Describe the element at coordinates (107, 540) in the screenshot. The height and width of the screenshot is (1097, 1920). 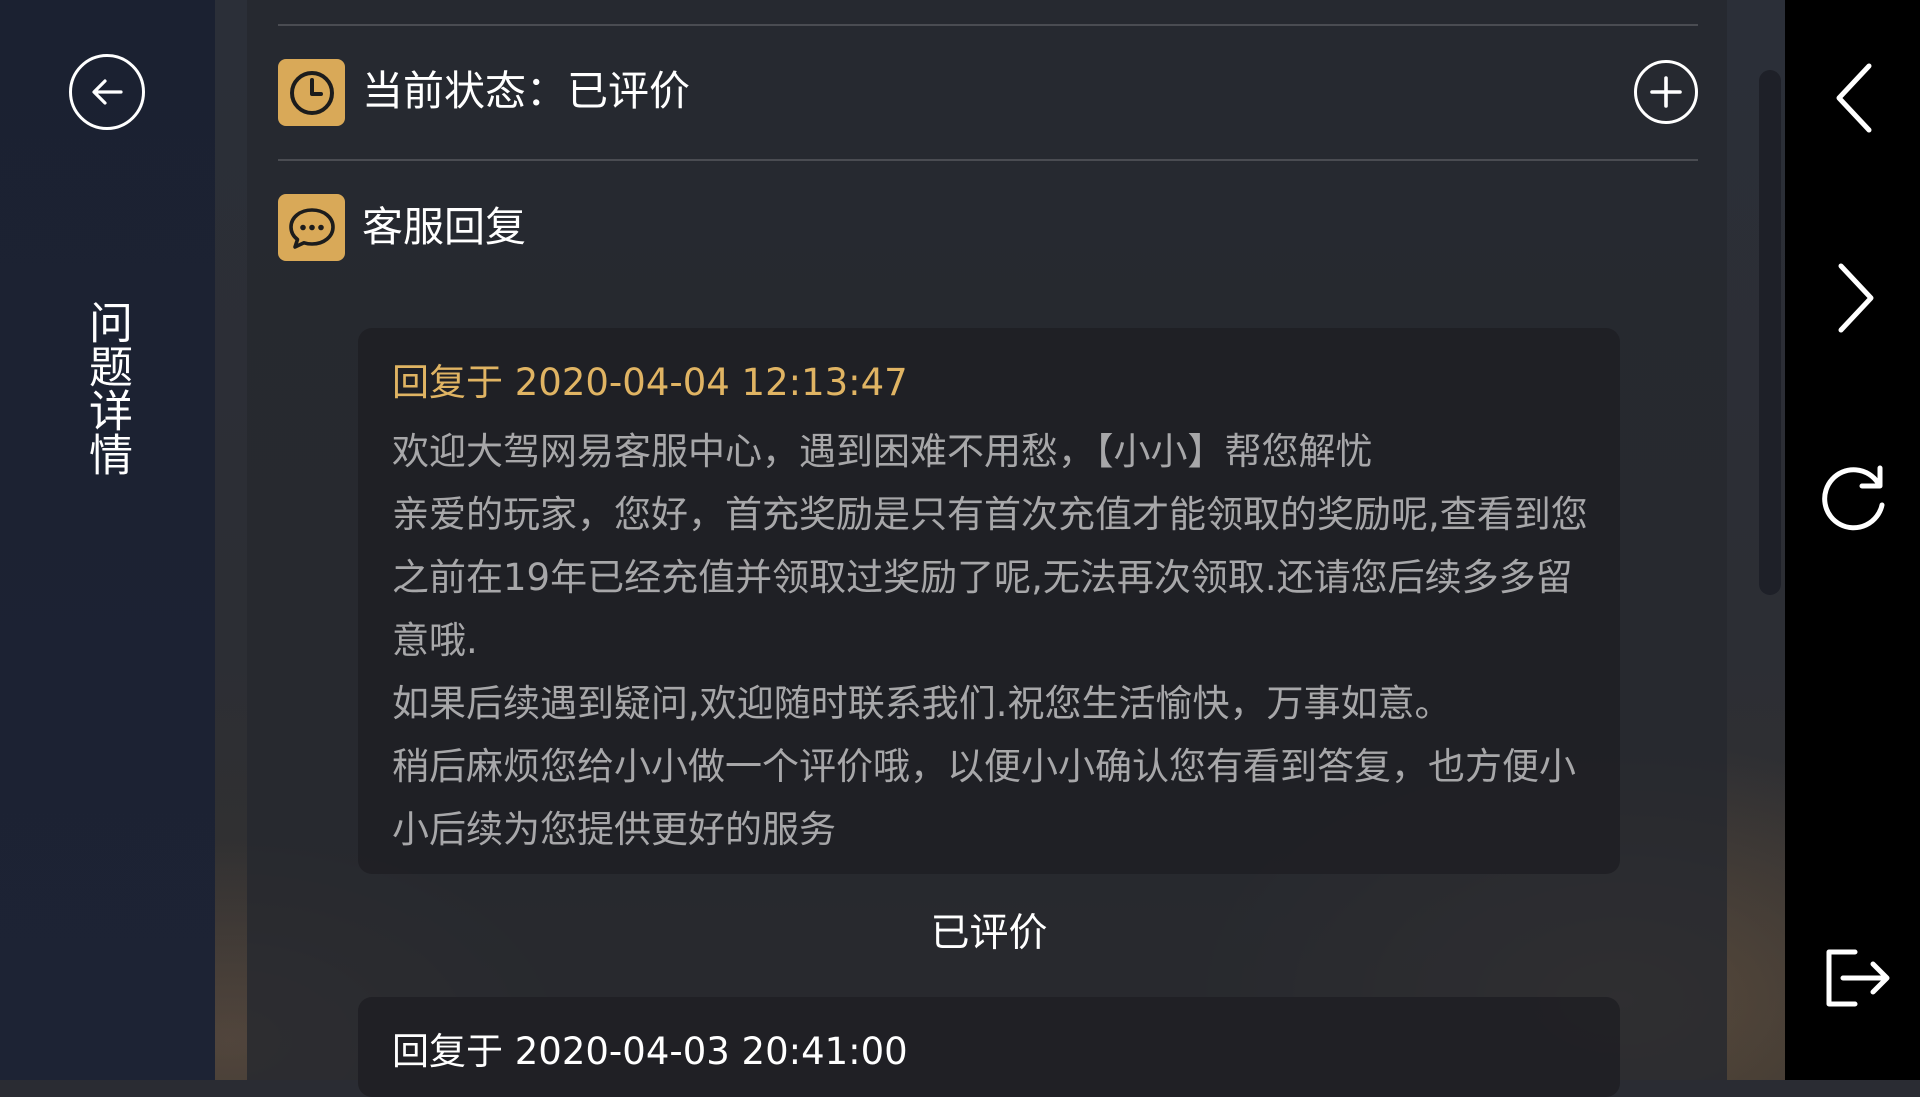
I see `sidebar: 问题详情` at that location.